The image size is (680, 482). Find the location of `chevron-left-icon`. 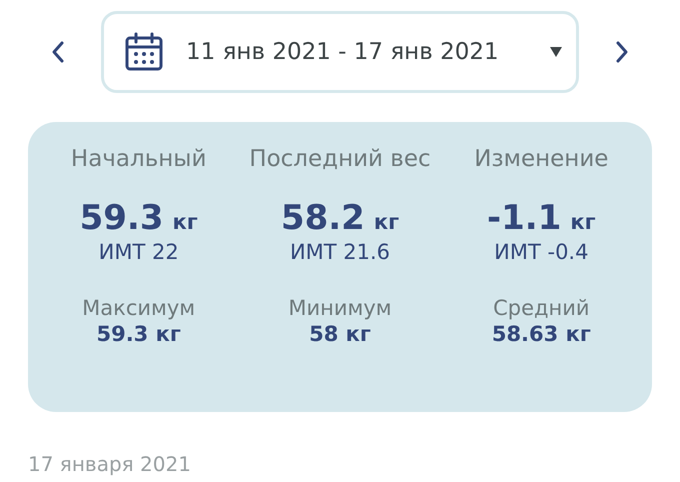

chevron-left-icon is located at coordinates (58, 52).